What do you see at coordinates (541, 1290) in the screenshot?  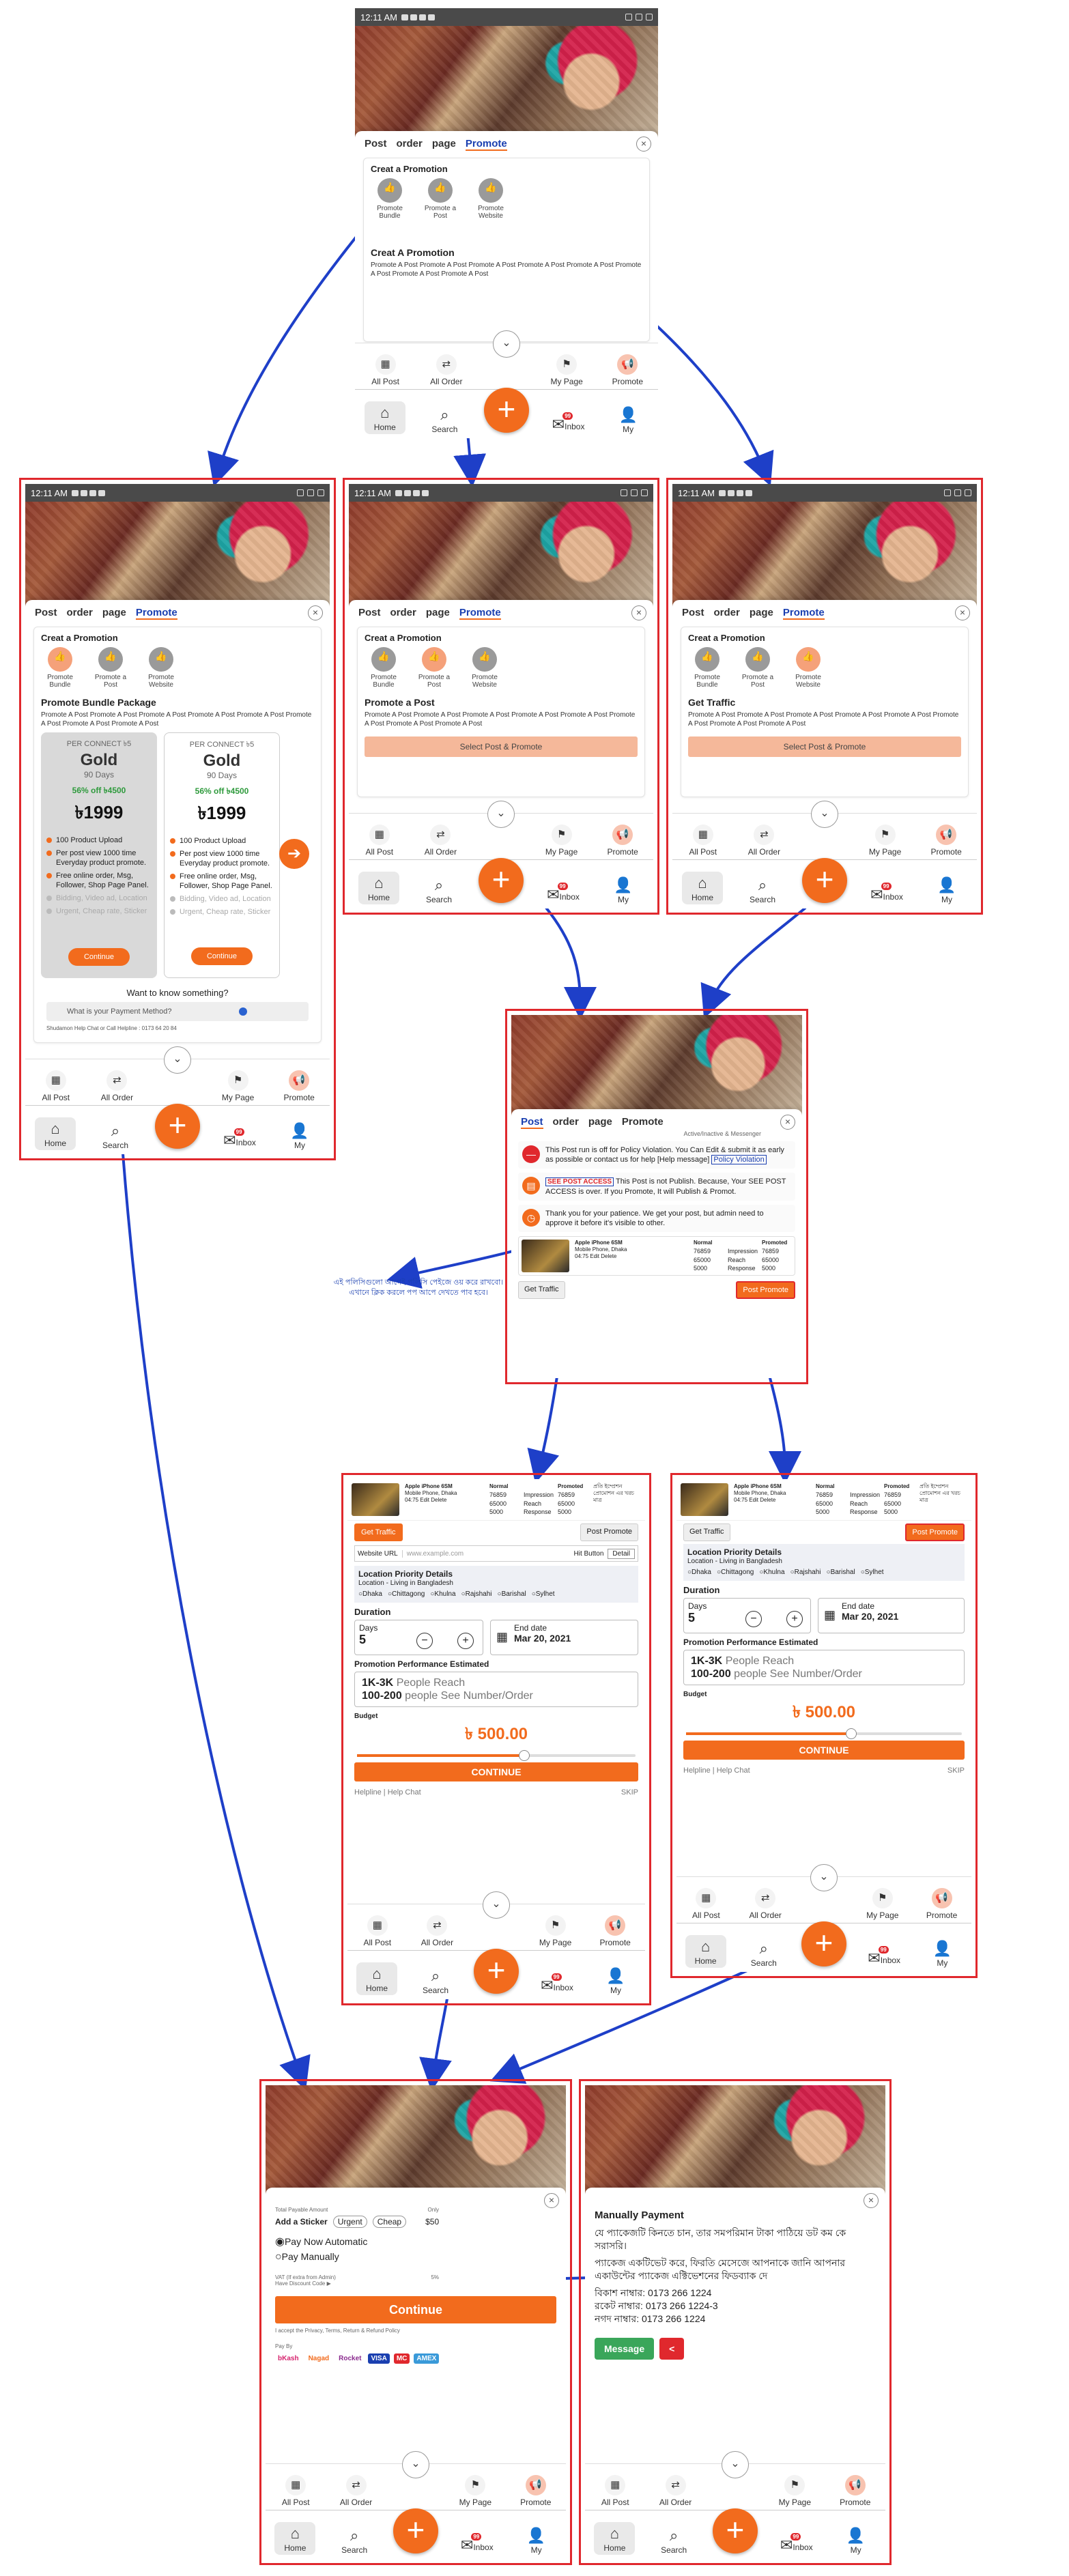 I see `get-traffic-button: Get Traffic` at bounding box center [541, 1290].